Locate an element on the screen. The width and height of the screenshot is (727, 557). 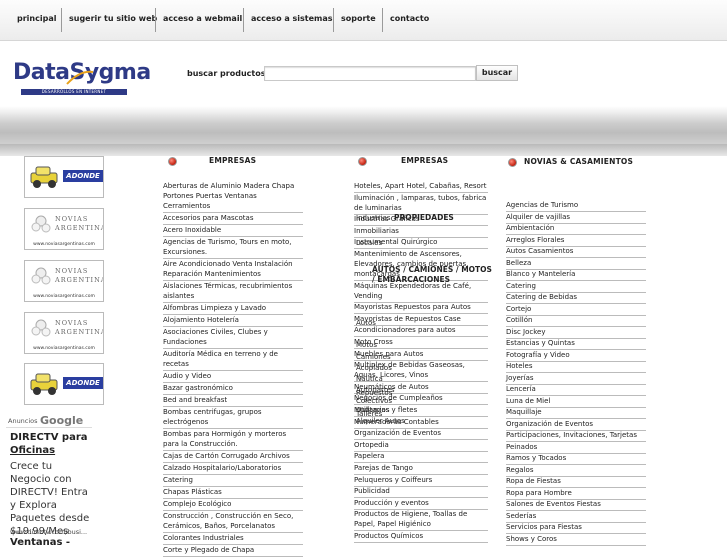
col3-item: Agencias de Turismo is located at coordinates (576, 205).